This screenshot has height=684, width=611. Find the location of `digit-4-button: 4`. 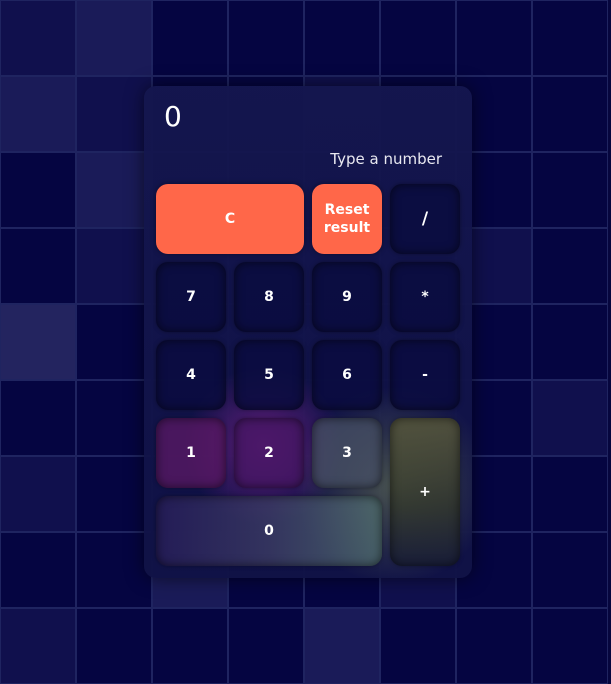

digit-4-button: 4 is located at coordinates (191, 375).